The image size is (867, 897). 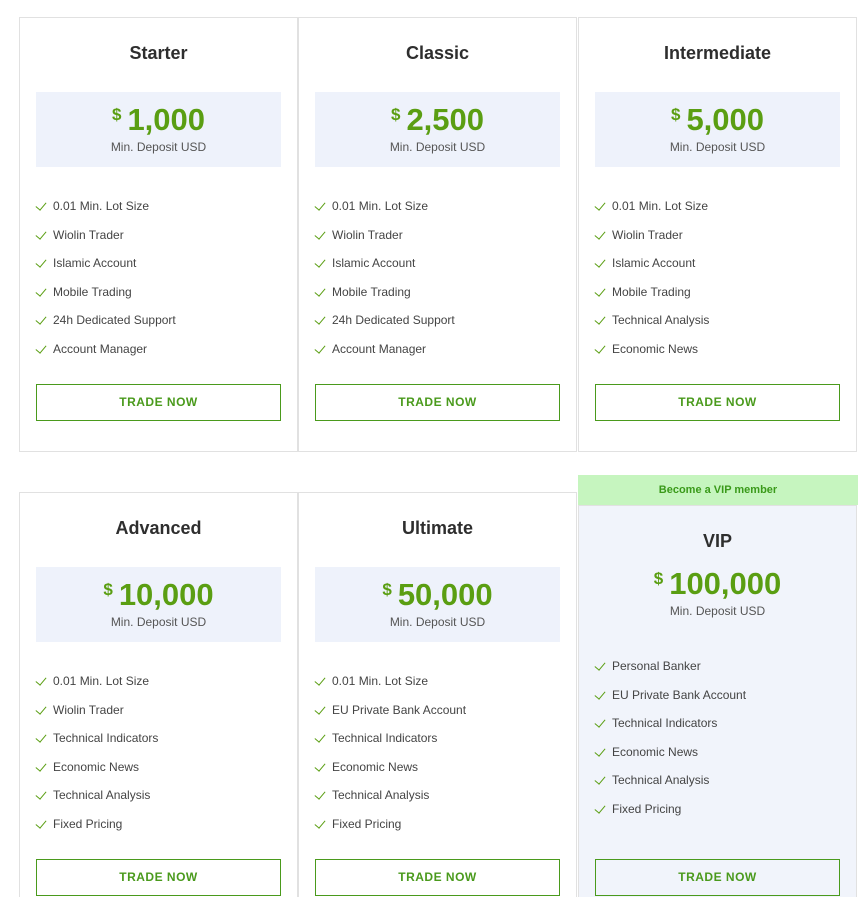 What do you see at coordinates (665, 723) in the screenshot?
I see `feature-label: Technical Indicators` at bounding box center [665, 723].